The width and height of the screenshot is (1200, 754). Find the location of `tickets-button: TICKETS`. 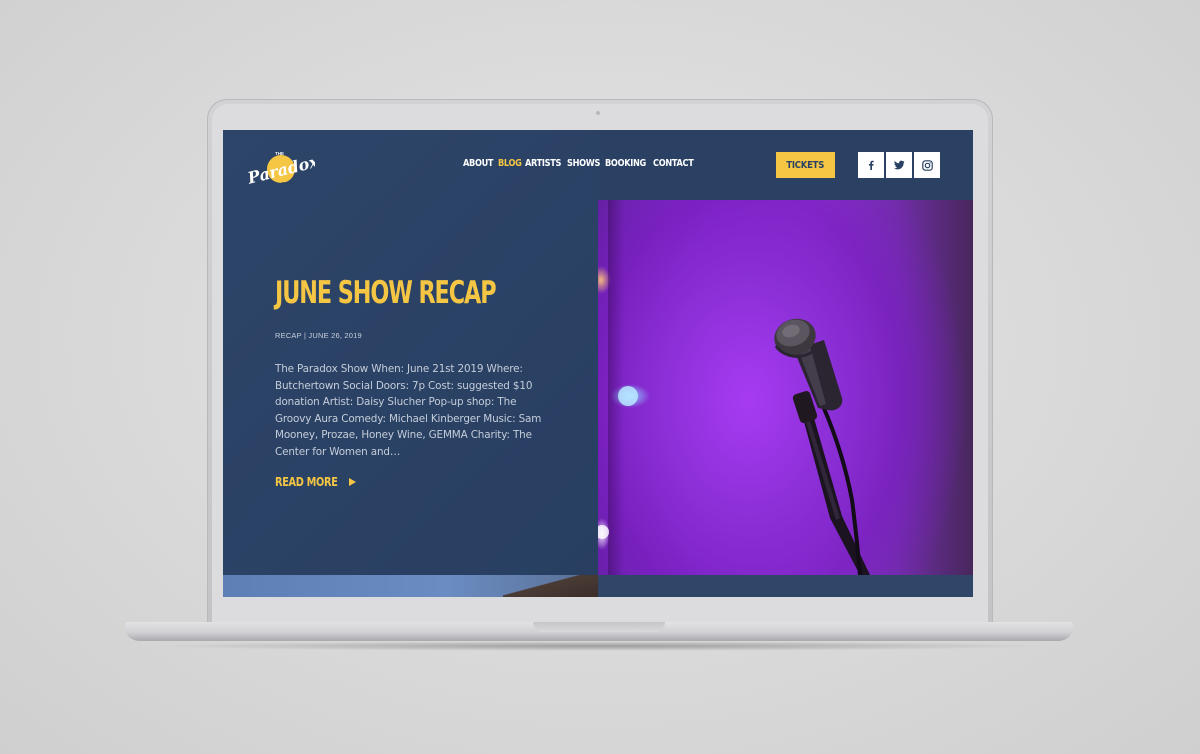

tickets-button: TICKETS is located at coordinates (805, 165).